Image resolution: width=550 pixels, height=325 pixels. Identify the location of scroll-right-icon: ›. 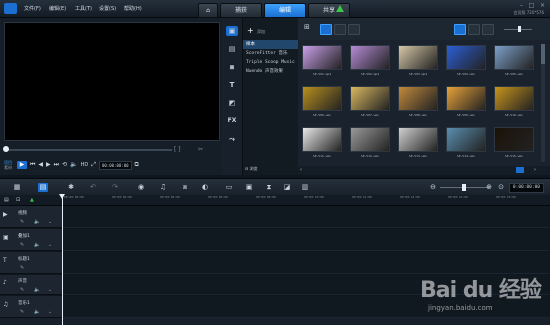
(535, 170).